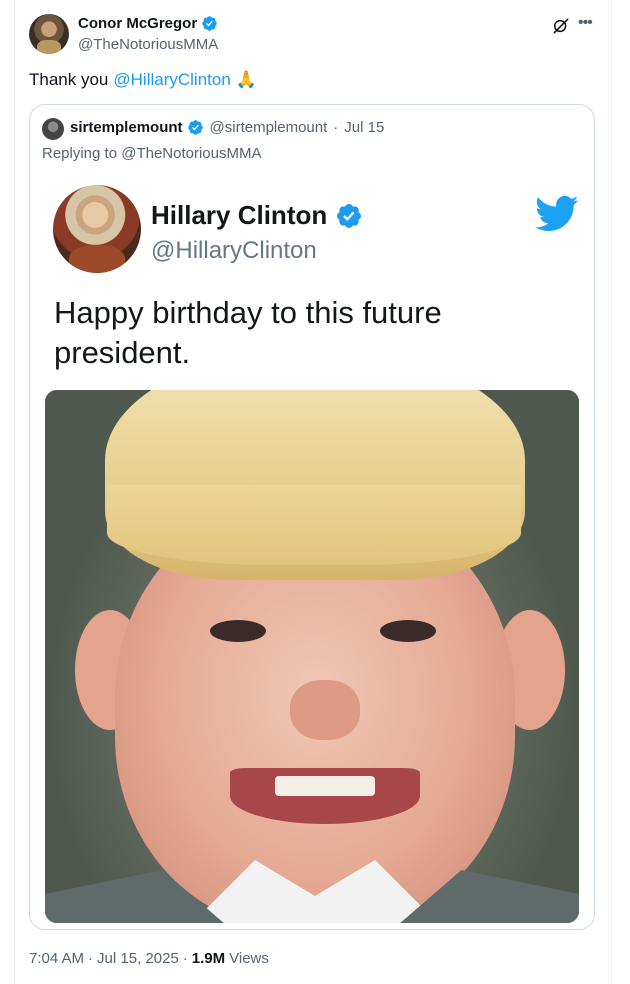 The height and width of the screenshot is (984, 630). What do you see at coordinates (148, 44) in the screenshot?
I see `author-handle: @TheNotoriousMMA` at bounding box center [148, 44].